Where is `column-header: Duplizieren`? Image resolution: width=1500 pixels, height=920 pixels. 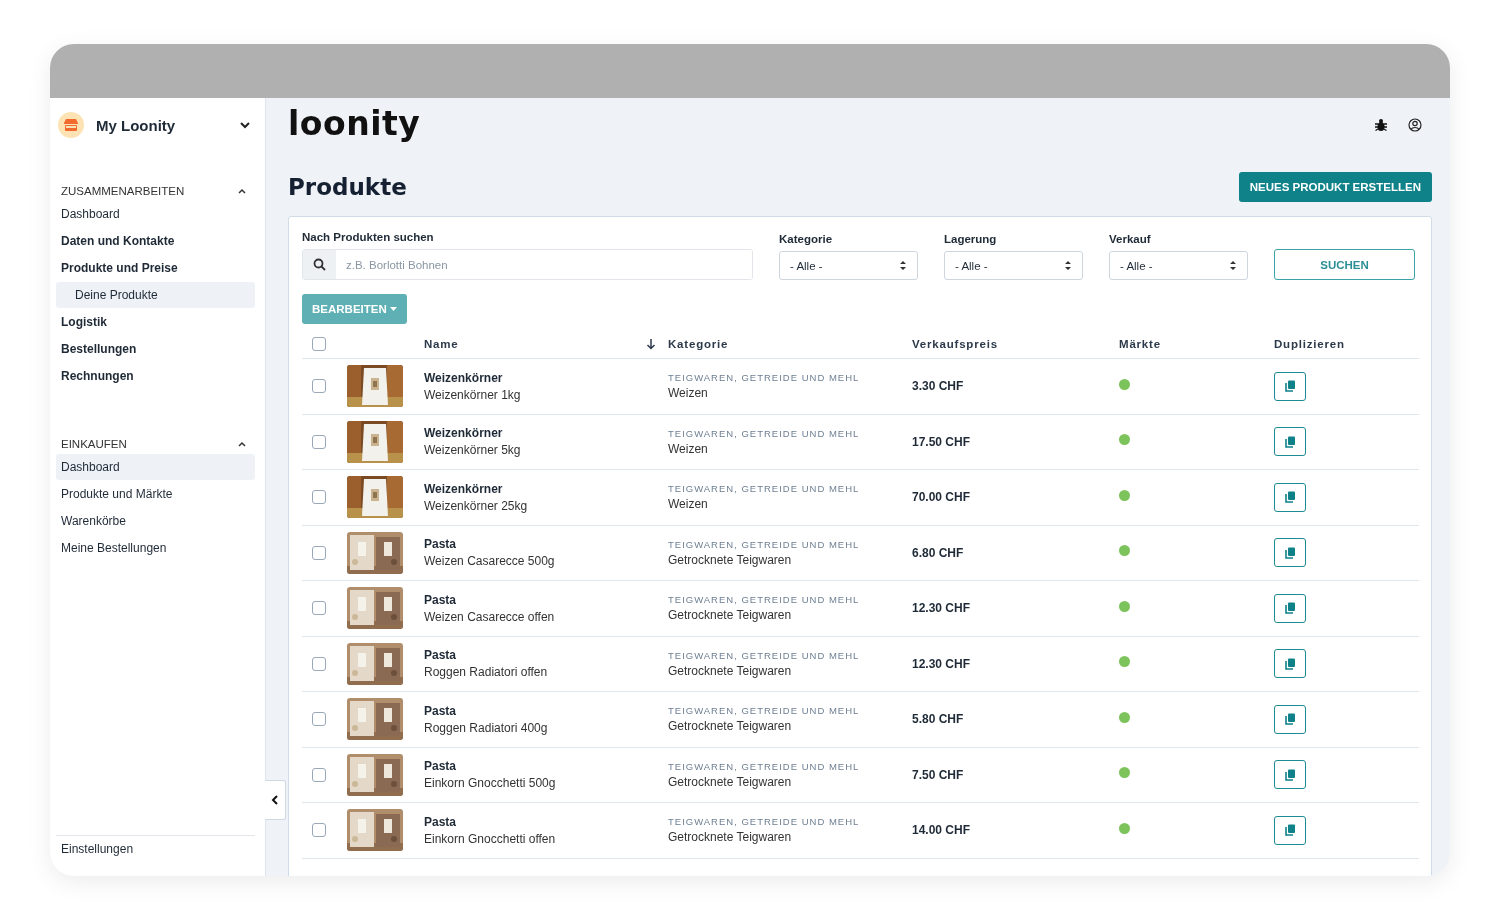
column-header: Duplizieren is located at coordinates (1309, 344).